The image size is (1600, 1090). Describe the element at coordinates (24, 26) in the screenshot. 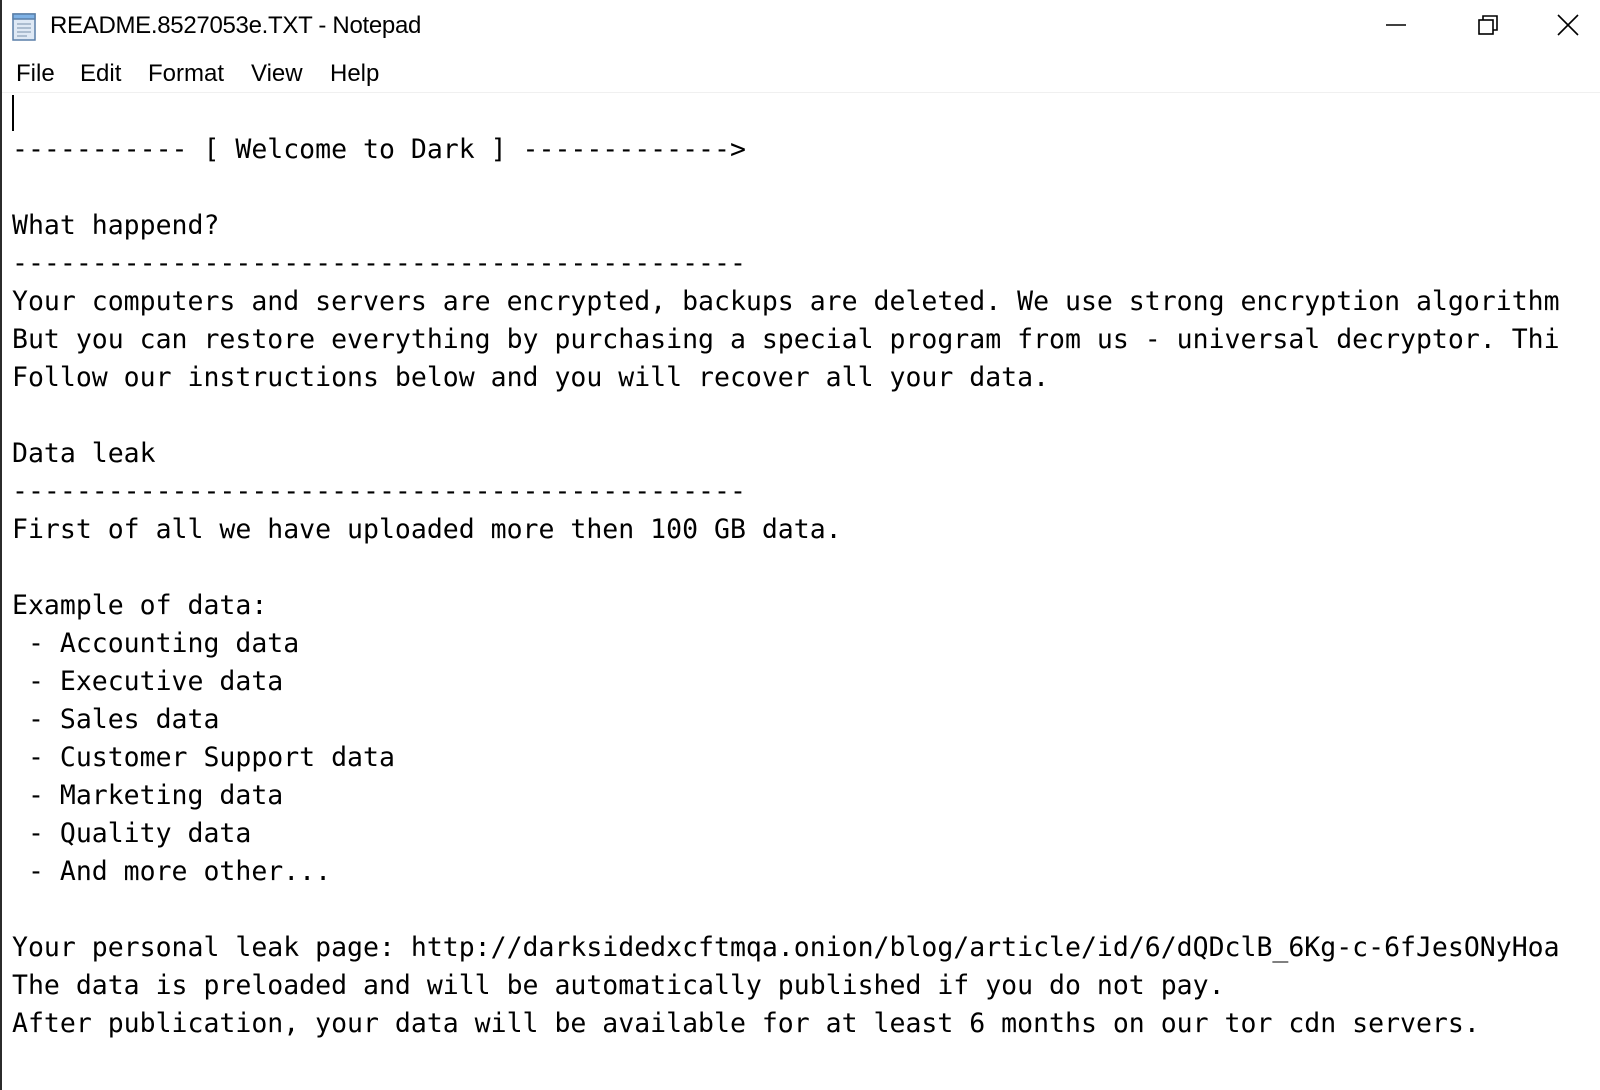

I see `notepad-icon` at that location.